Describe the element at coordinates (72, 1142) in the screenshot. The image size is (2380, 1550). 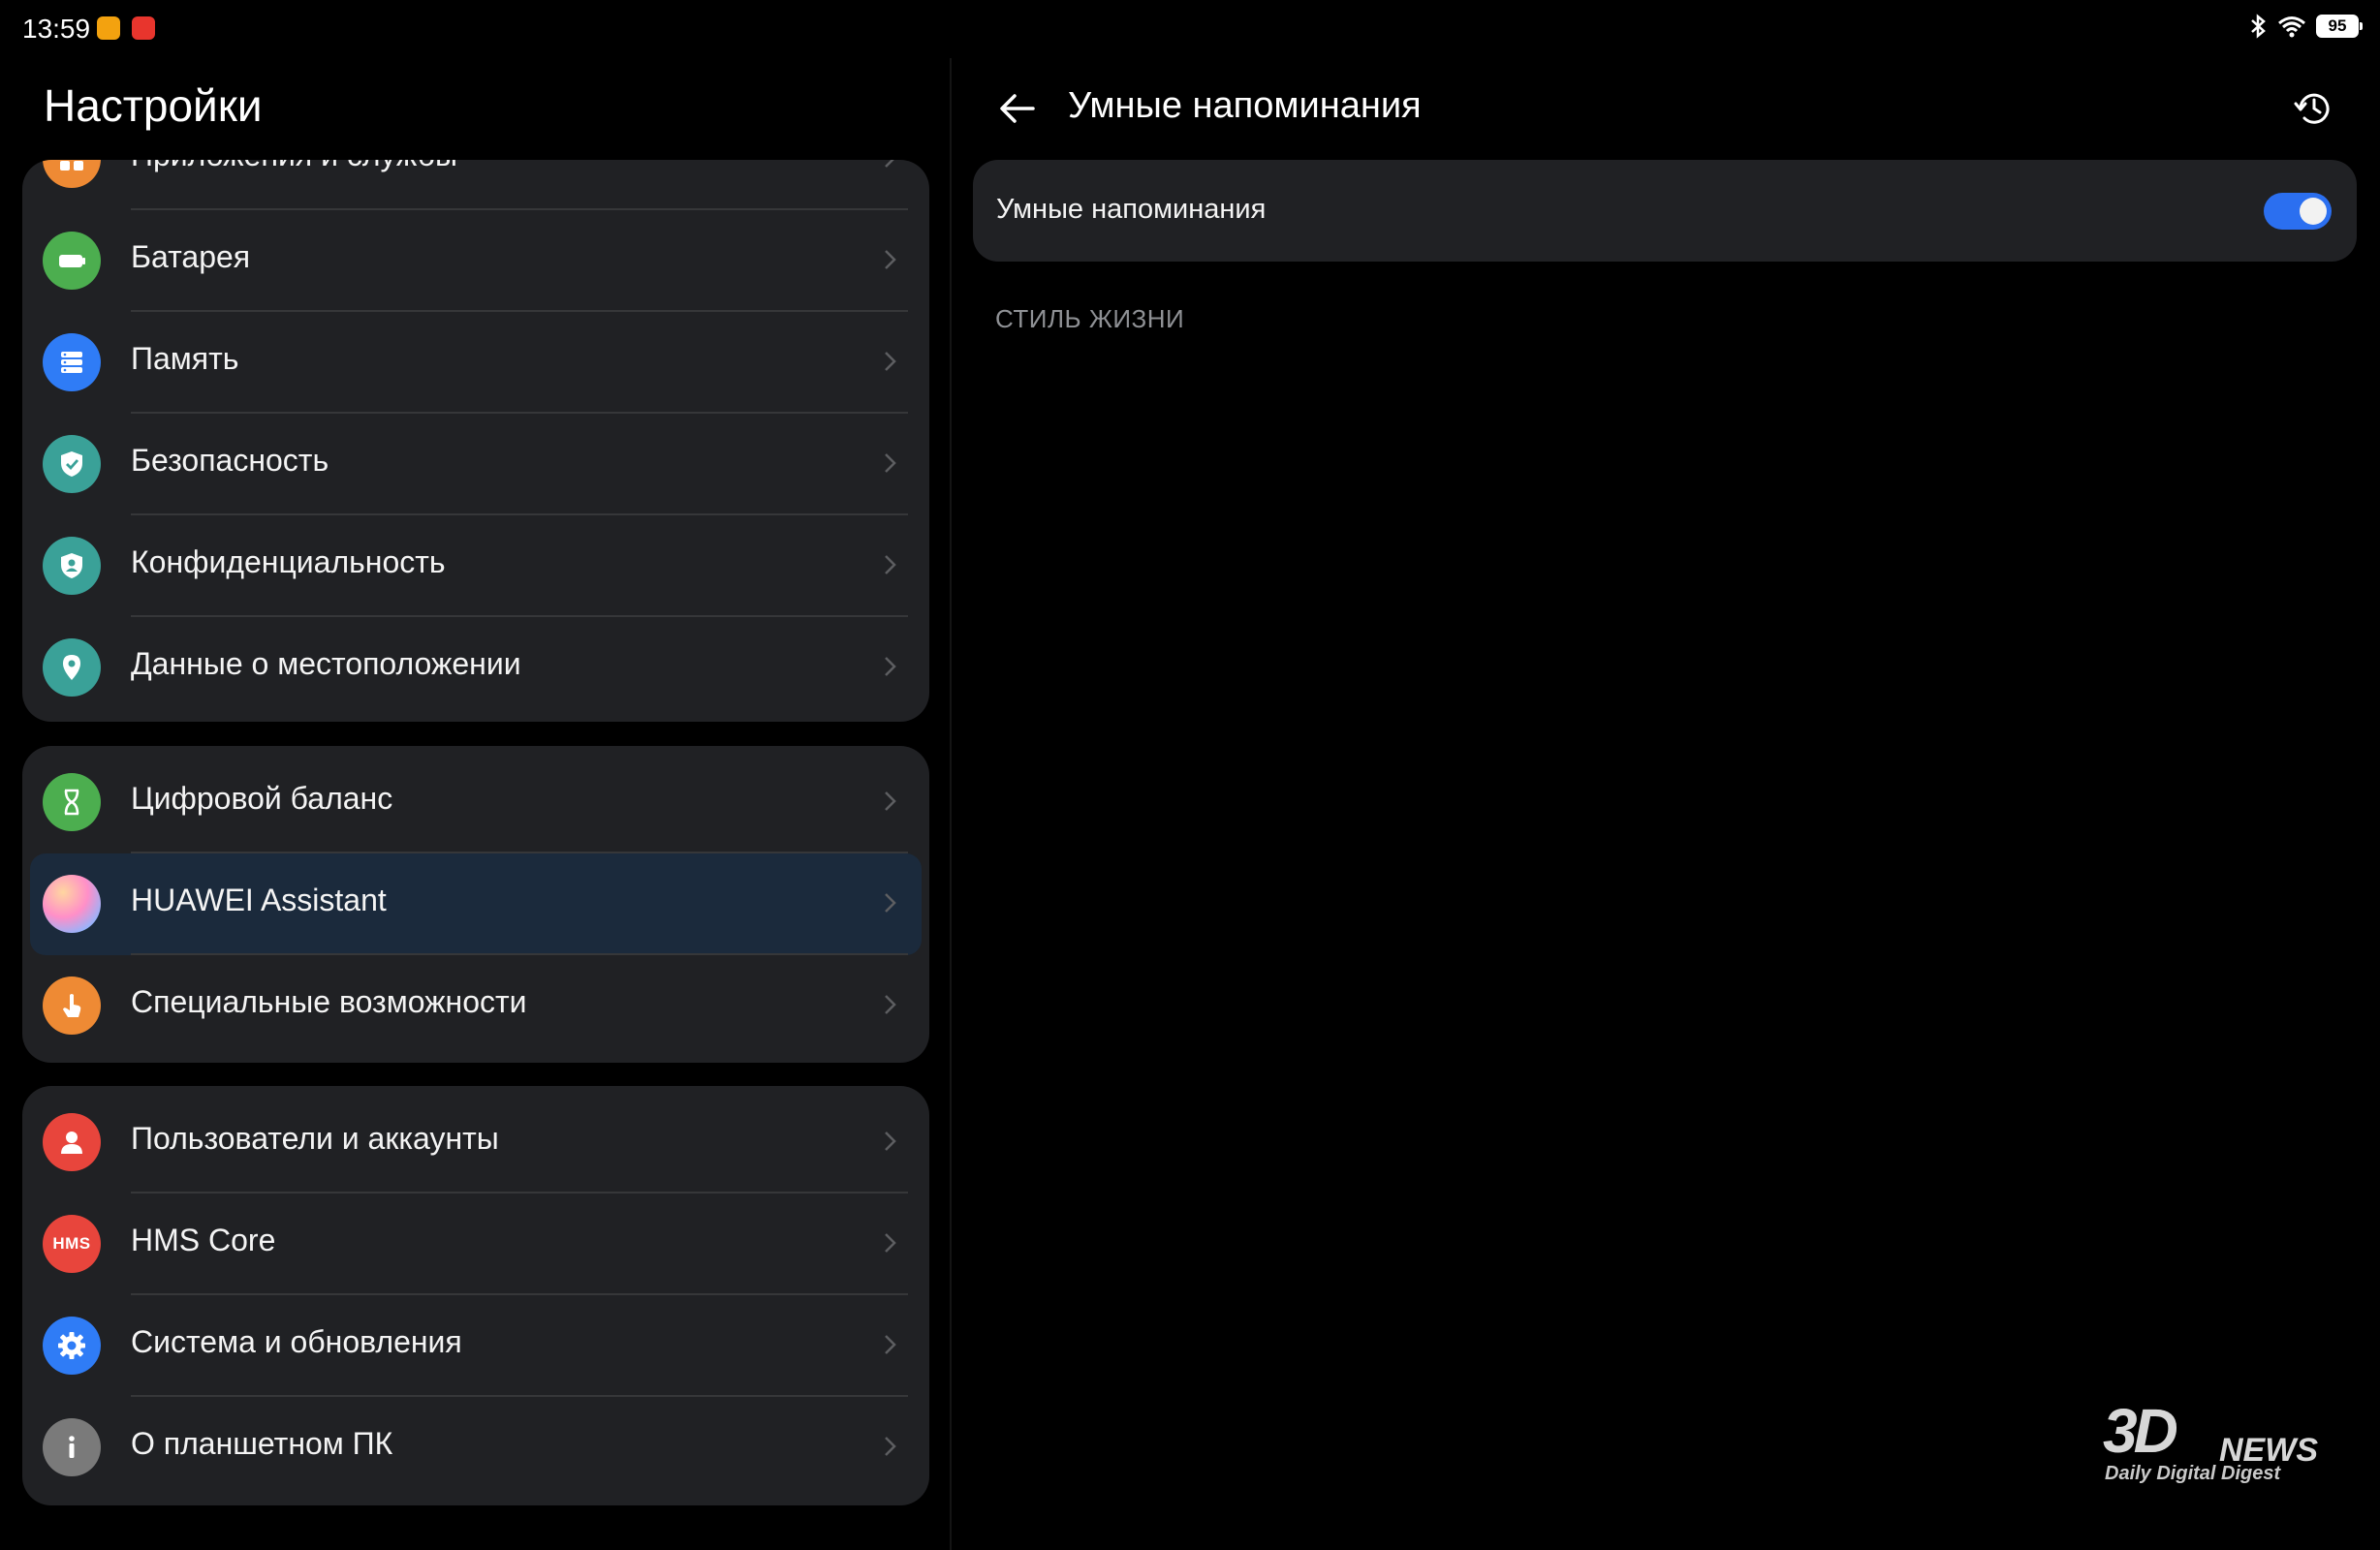
I see `user-icon` at that location.